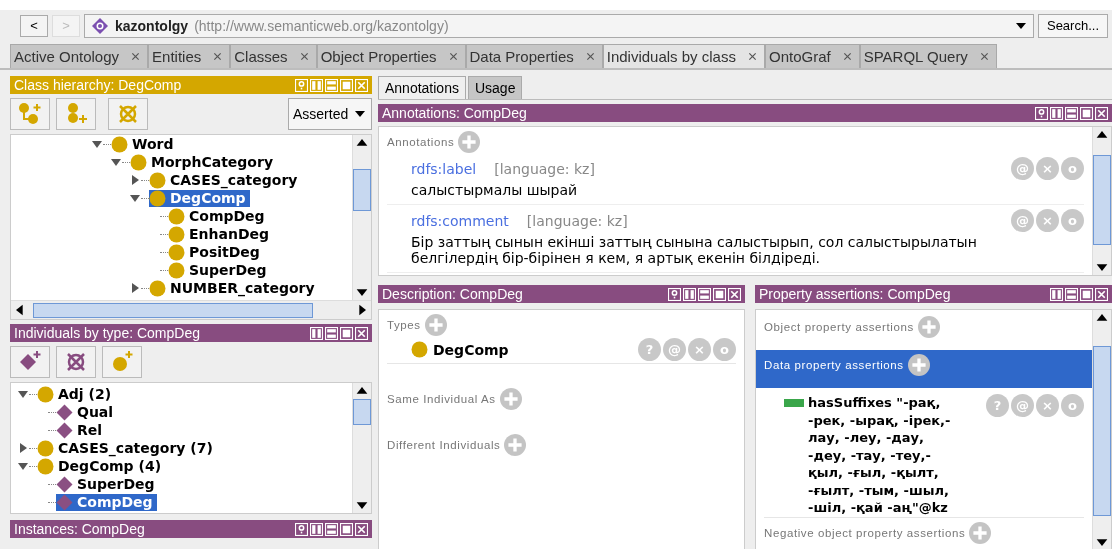  What do you see at coordinates (234, 288) in the screenshot?
I see `tree-item: NUMBER_category` at bounding box center [234, 288].